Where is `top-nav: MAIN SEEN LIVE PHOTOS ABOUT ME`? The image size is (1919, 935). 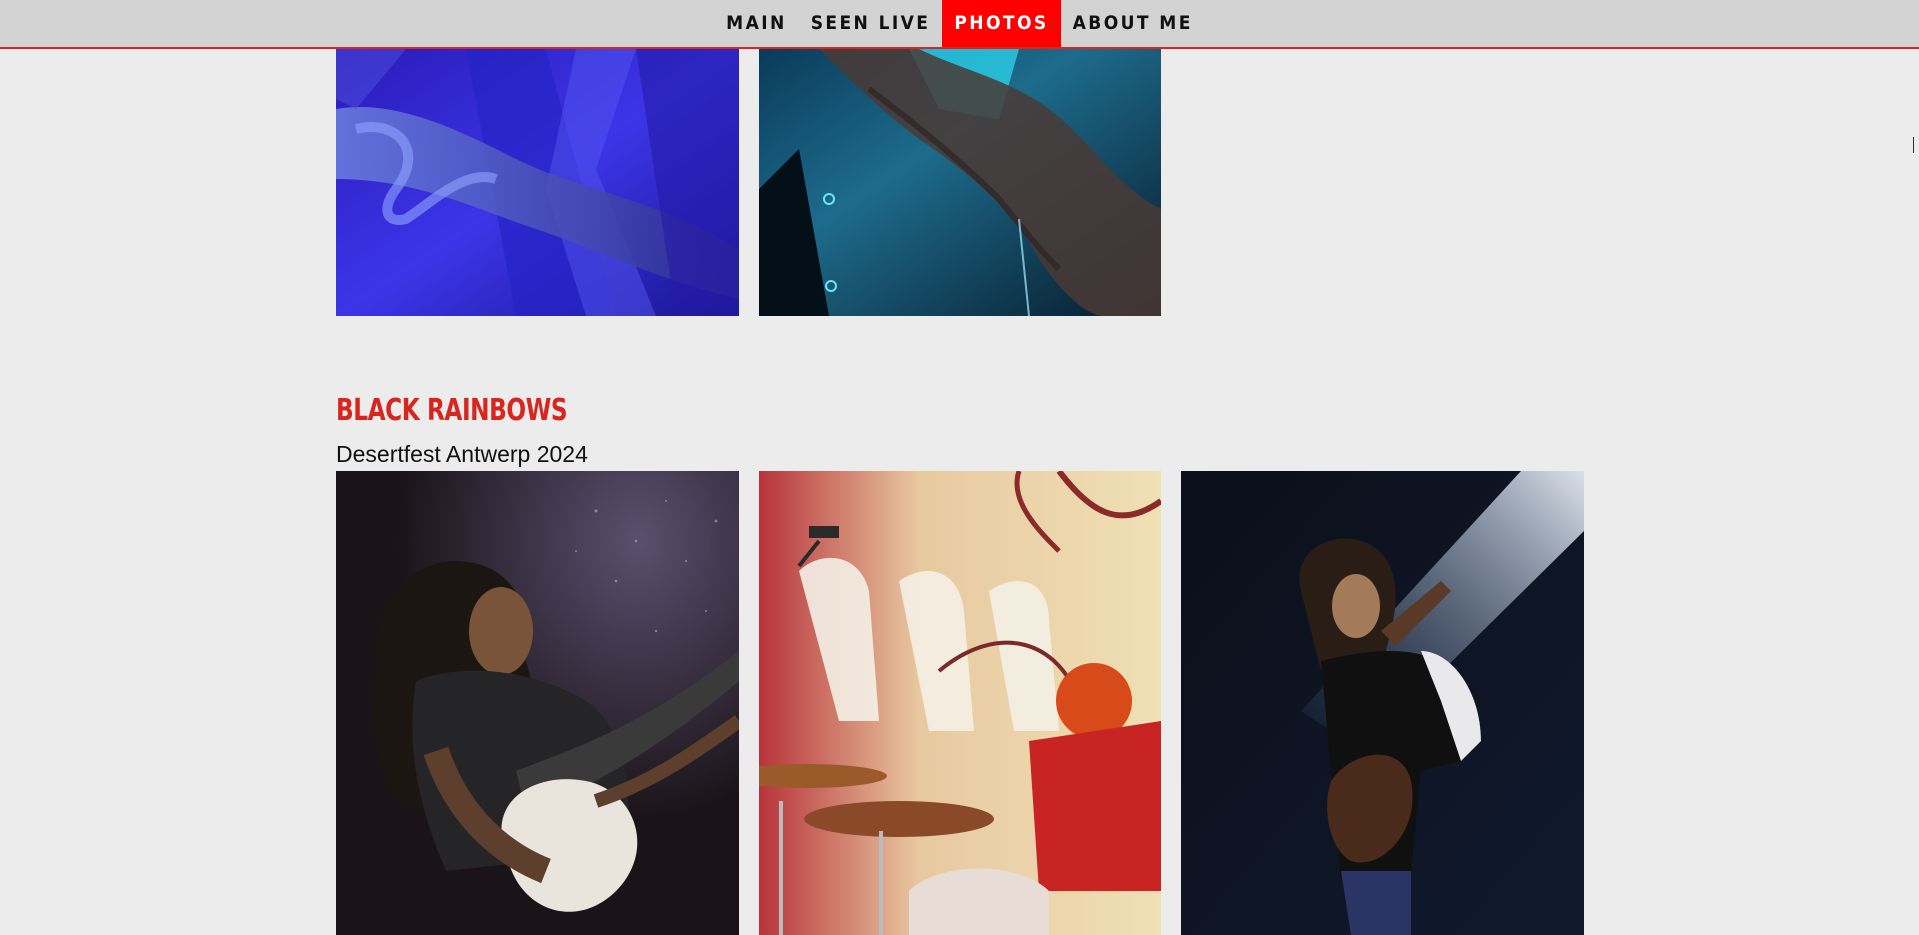
top-nav: MAIN SEEN LIVE PHOTOS ABOUT ME is located at coordinates (959, 24).